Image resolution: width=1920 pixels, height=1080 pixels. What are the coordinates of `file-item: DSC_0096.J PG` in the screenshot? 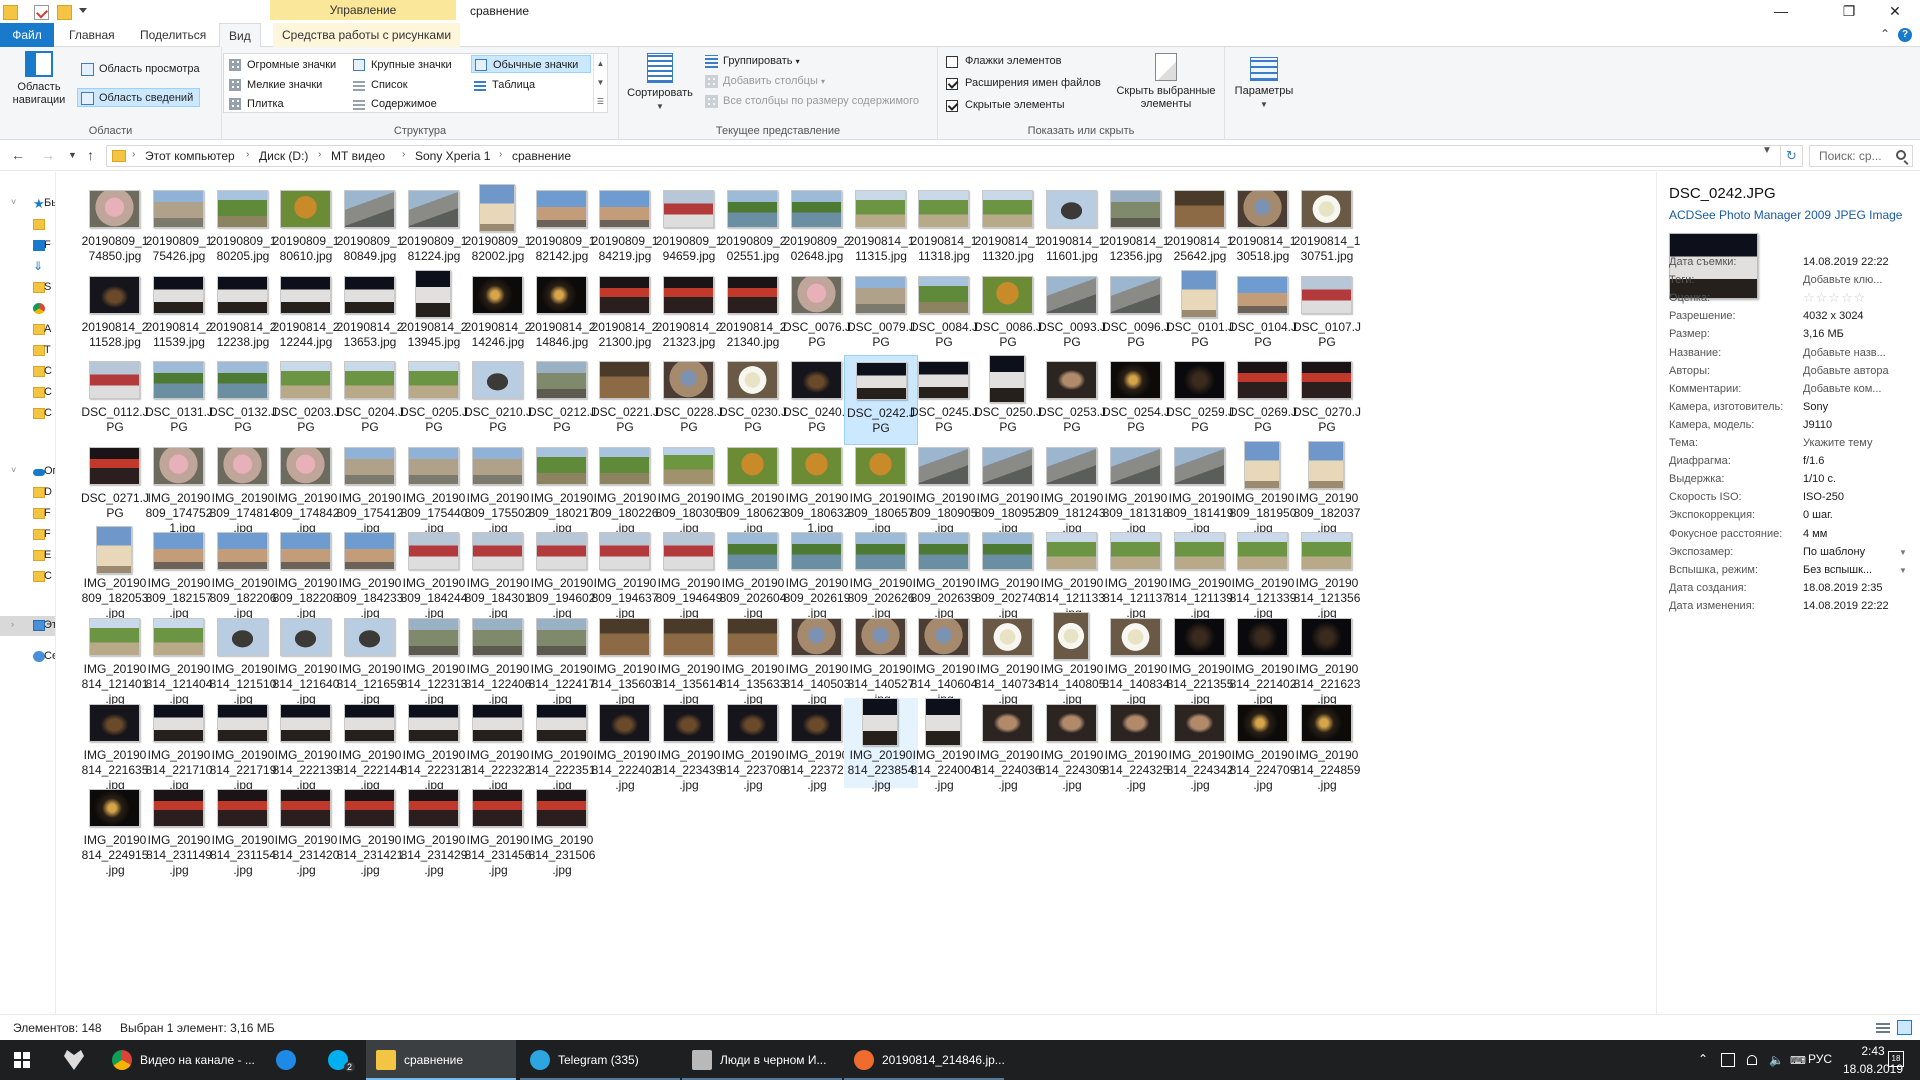 It's located at (1136, 315).